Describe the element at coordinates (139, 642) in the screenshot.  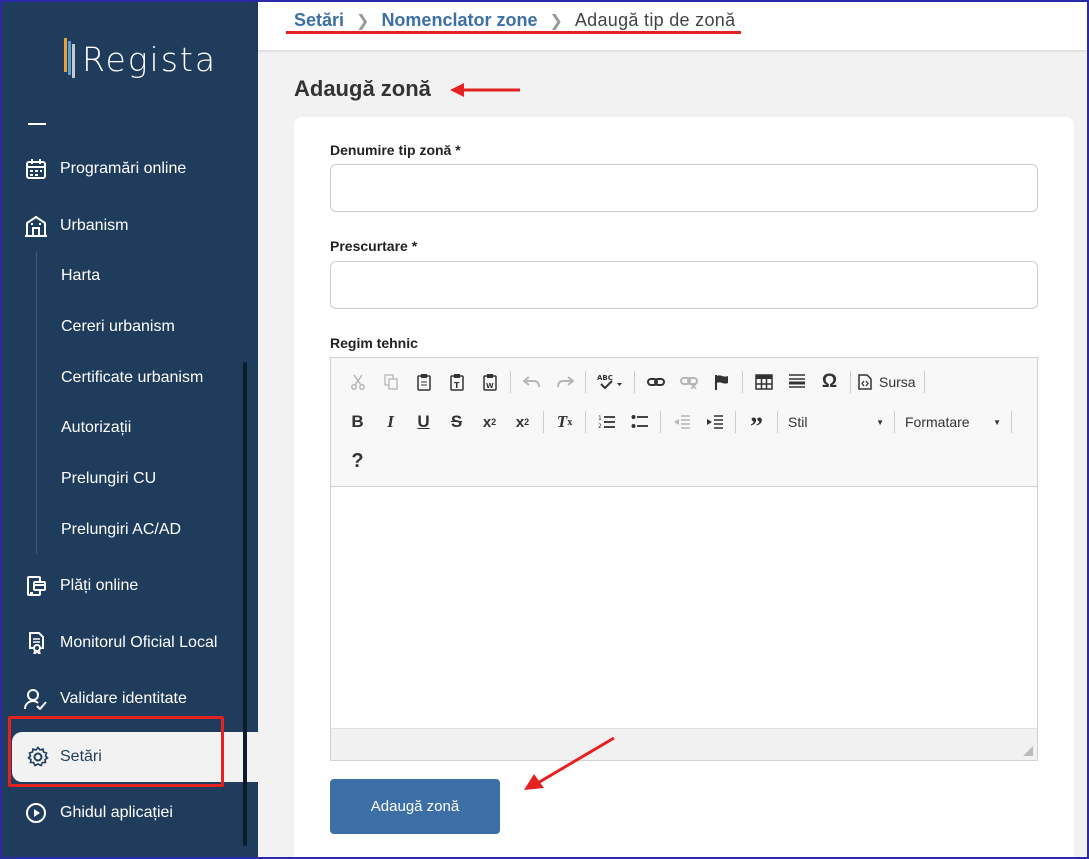
I see `sidebar-item-label: Monitorul Oficial Local` at that location.